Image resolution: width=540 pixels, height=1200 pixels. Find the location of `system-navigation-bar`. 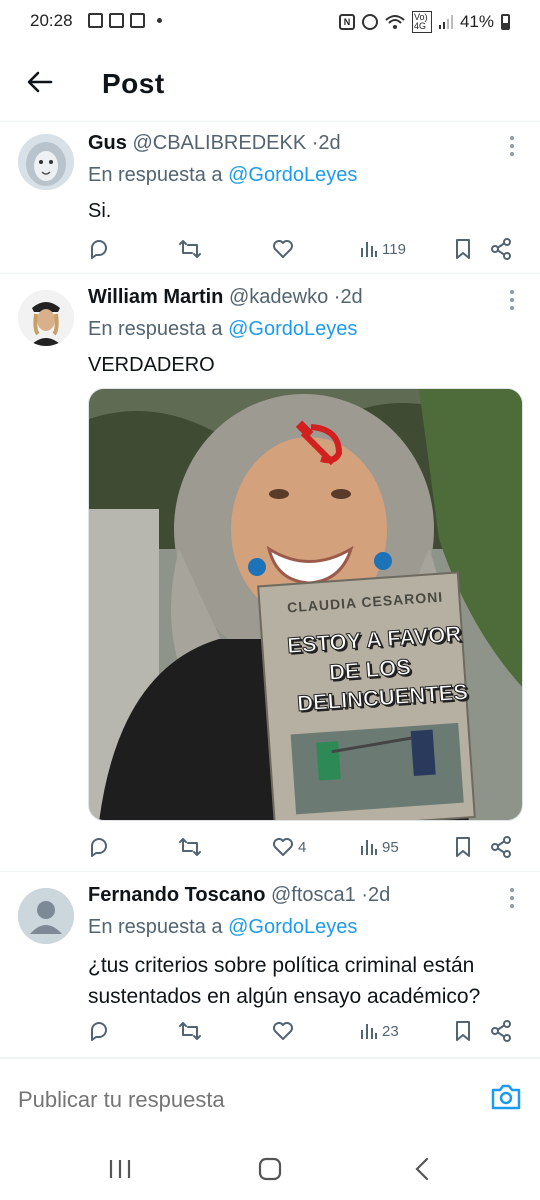

system-navigation-bar is located at coordinates (270, 1170).